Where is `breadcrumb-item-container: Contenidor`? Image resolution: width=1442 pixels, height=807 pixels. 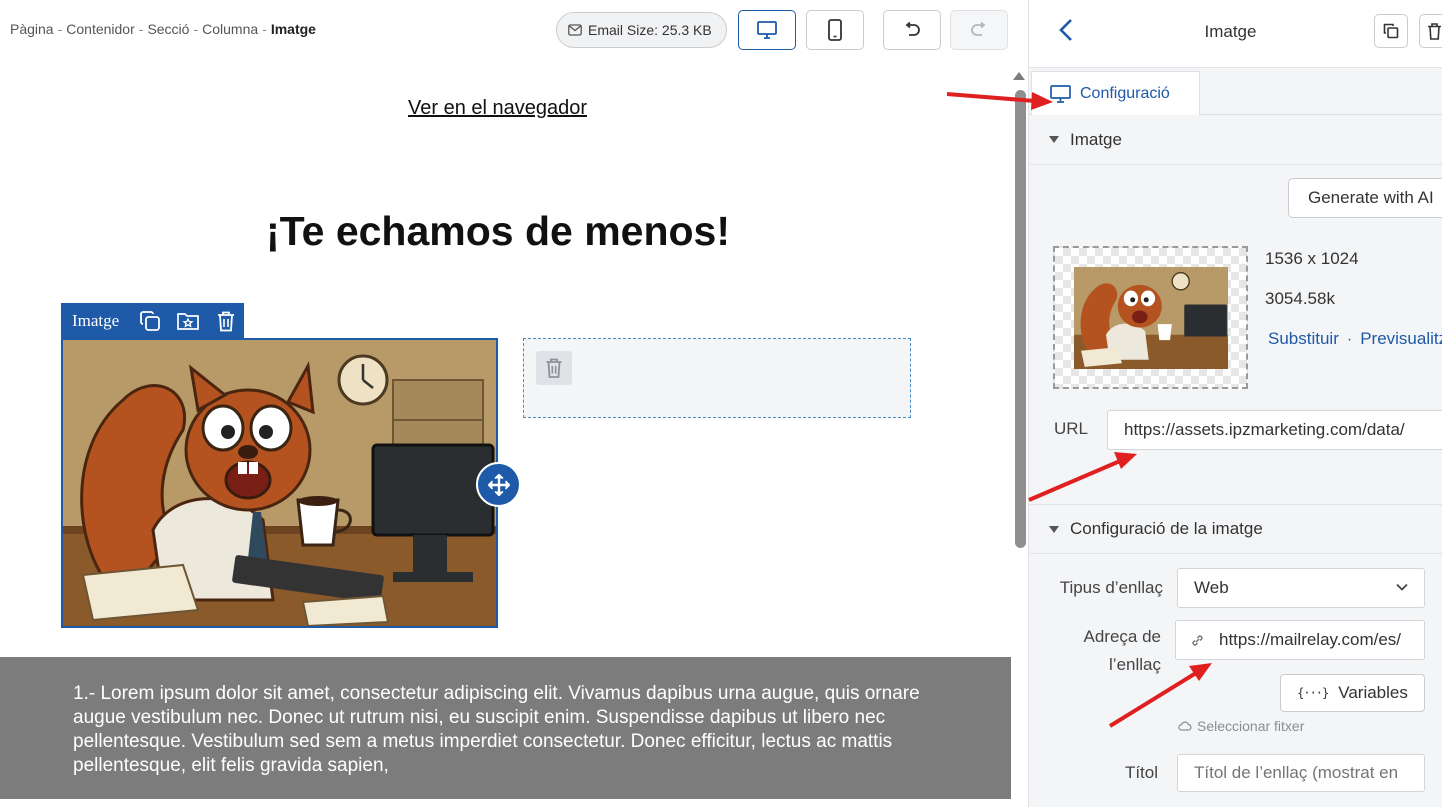 breadcrumb-item-container: Contenidor is located at coordinates (100, 29).